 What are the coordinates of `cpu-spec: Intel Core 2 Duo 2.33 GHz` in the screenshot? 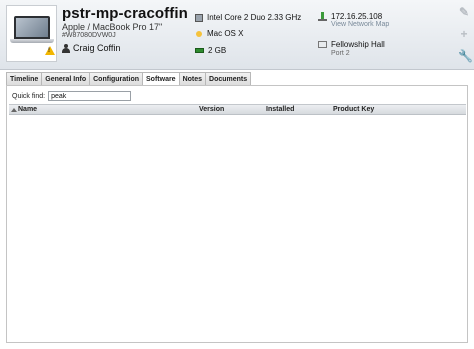 It's located at (248, 17).